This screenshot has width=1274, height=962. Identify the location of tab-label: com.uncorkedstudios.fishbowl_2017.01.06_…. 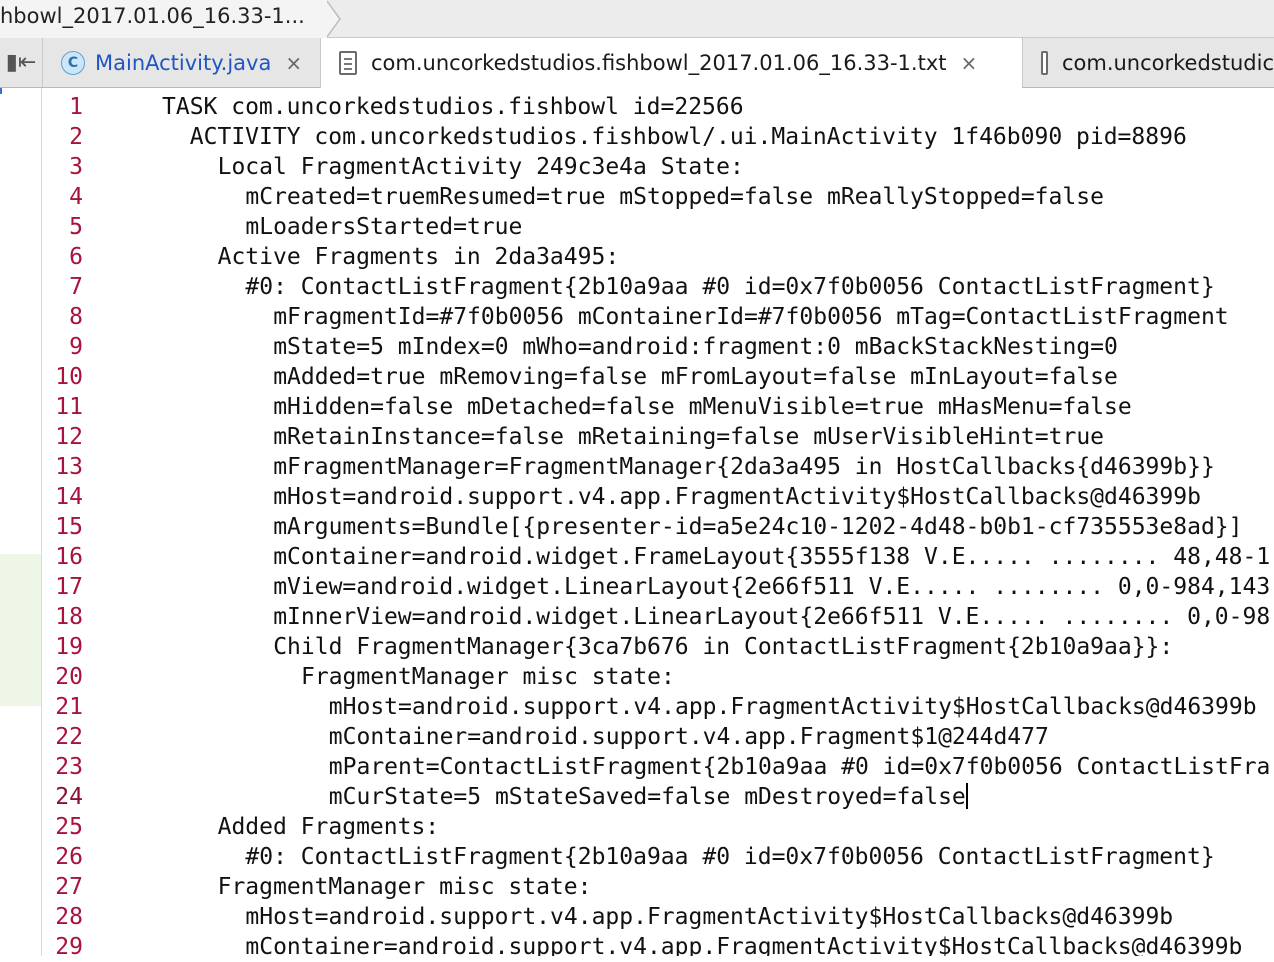
(659, 63).